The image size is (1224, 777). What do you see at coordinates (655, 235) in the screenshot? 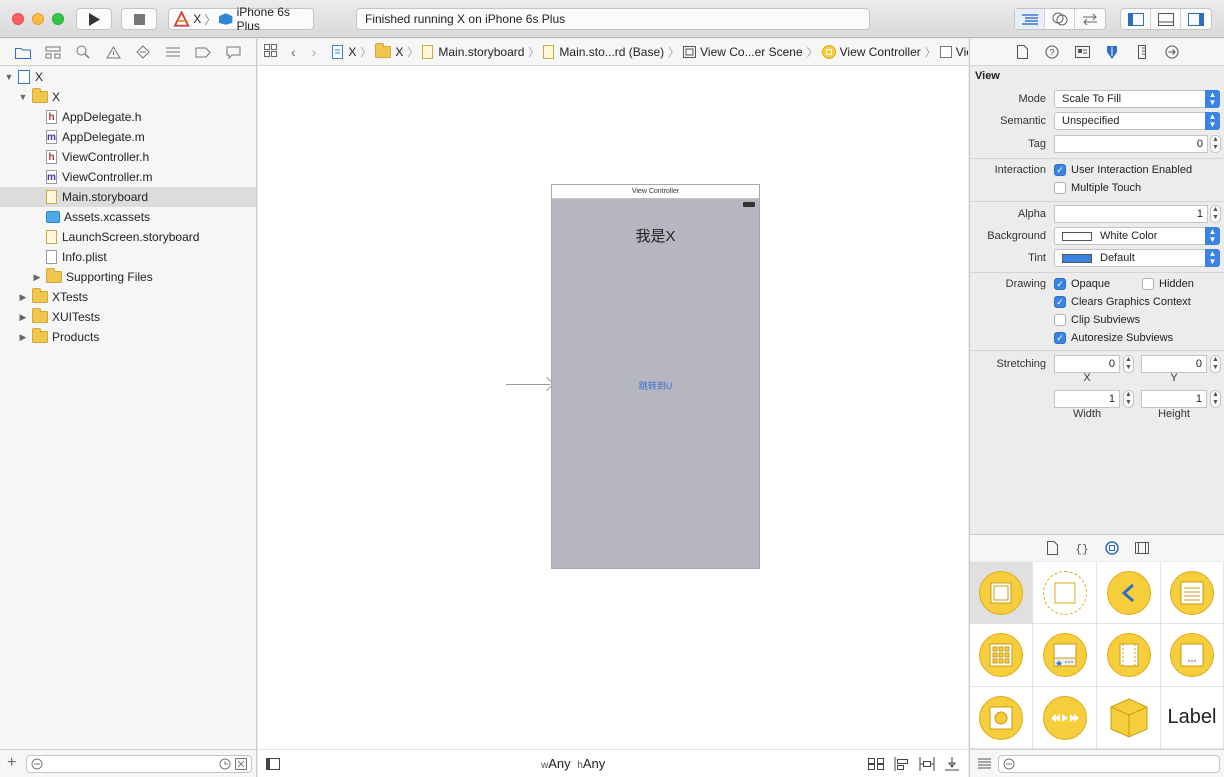
I see `title-label: 我是X` at bounding box center [655, 235].